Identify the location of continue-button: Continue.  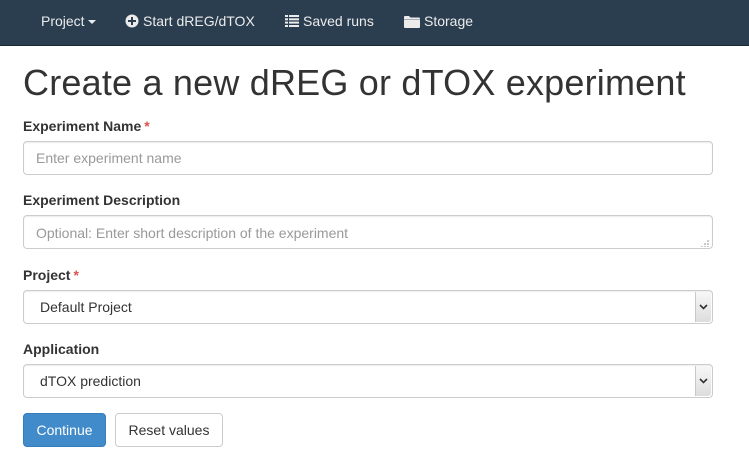
(64, 430).